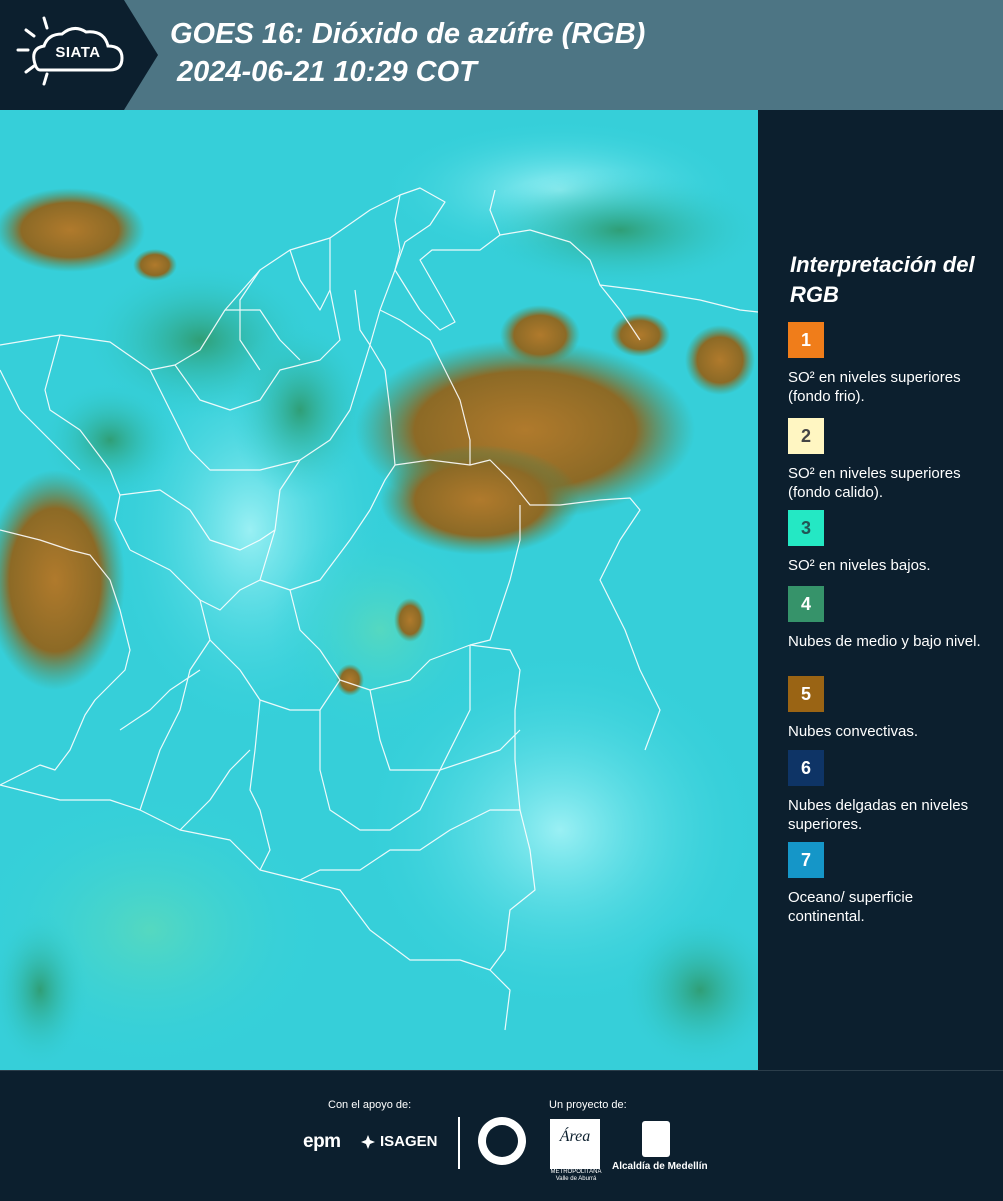  What do you see at coordinates (806, 340) in the screenshot?
I see `legend-swatch-1: 1` at bounding box center [806, 340].